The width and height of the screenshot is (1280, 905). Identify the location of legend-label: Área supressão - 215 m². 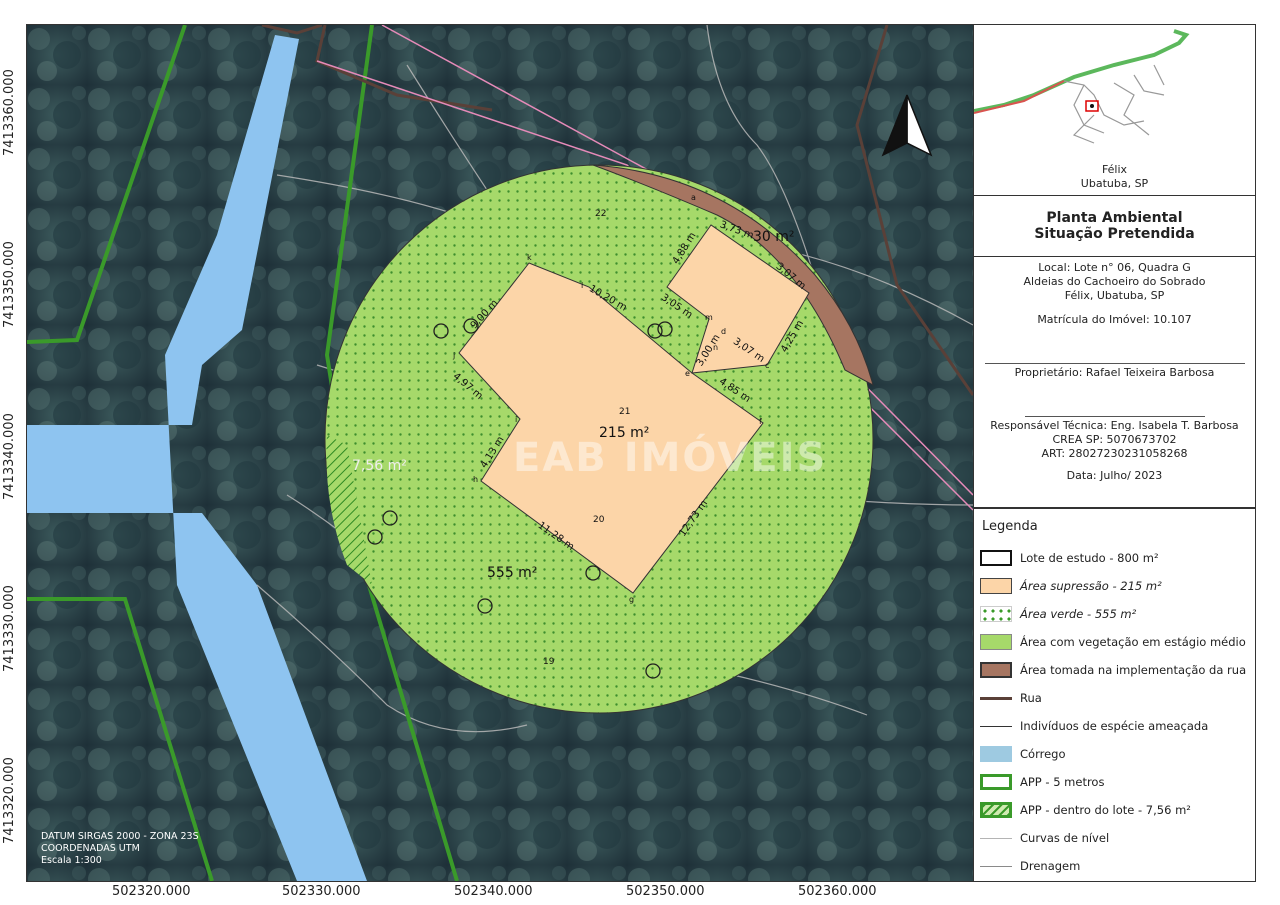
(1091, 586).